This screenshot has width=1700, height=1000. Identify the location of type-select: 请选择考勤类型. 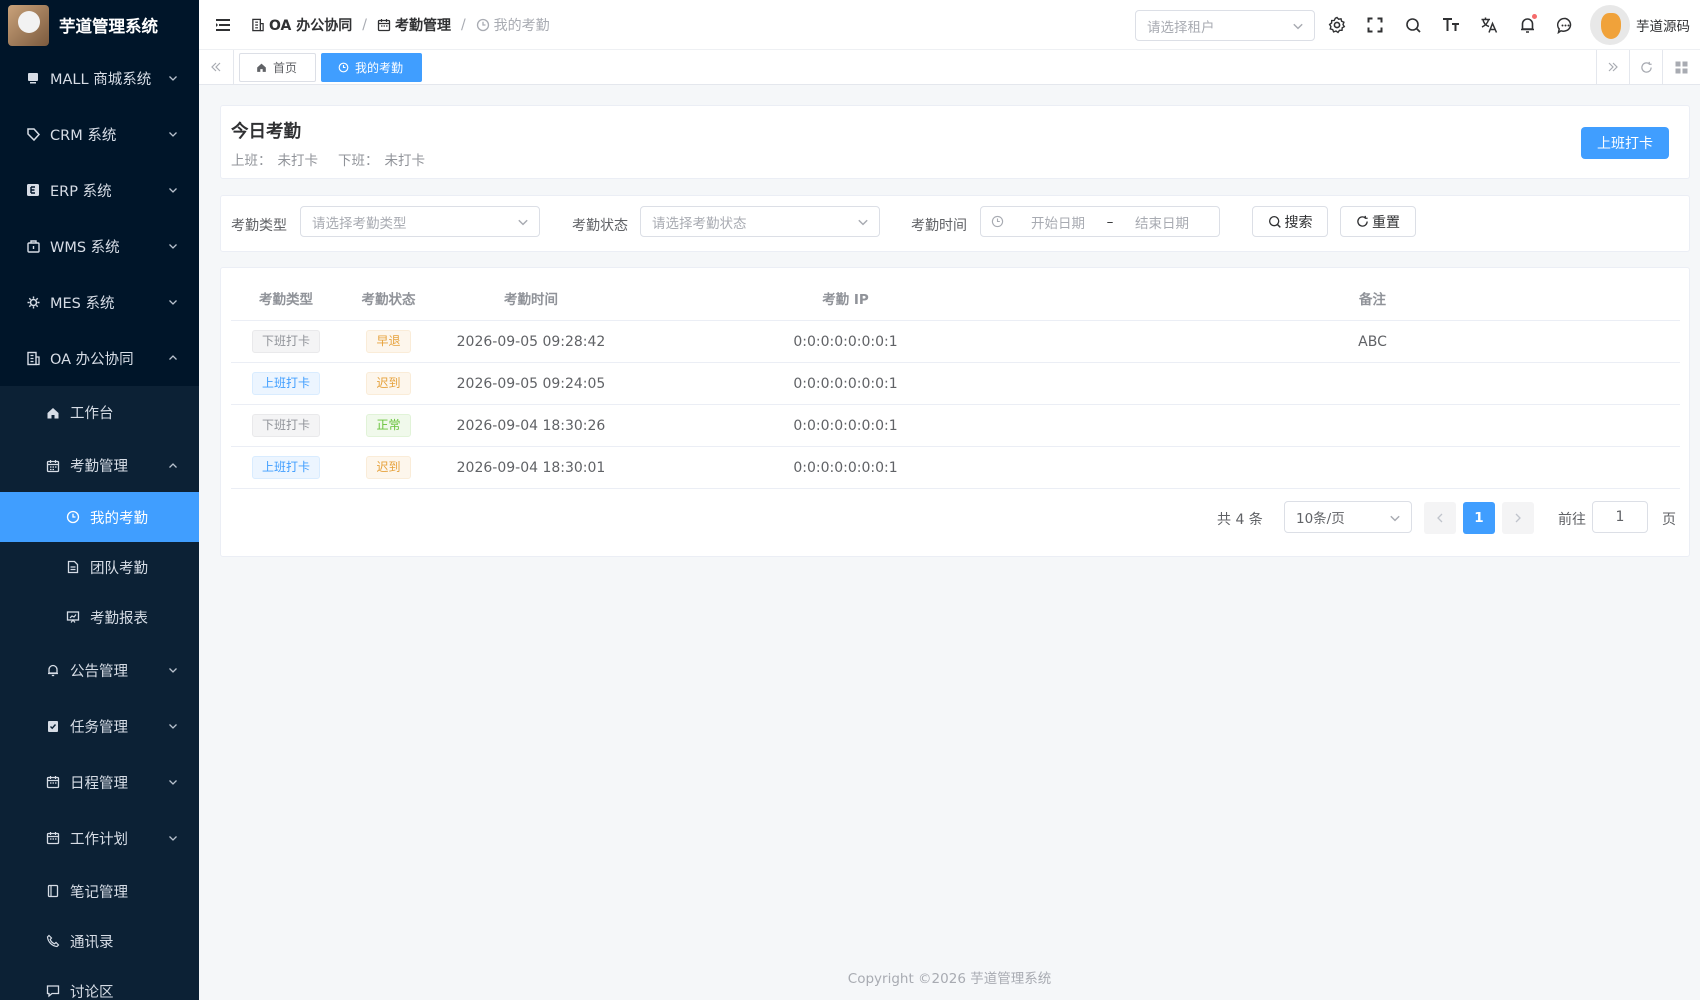
(420, 221).